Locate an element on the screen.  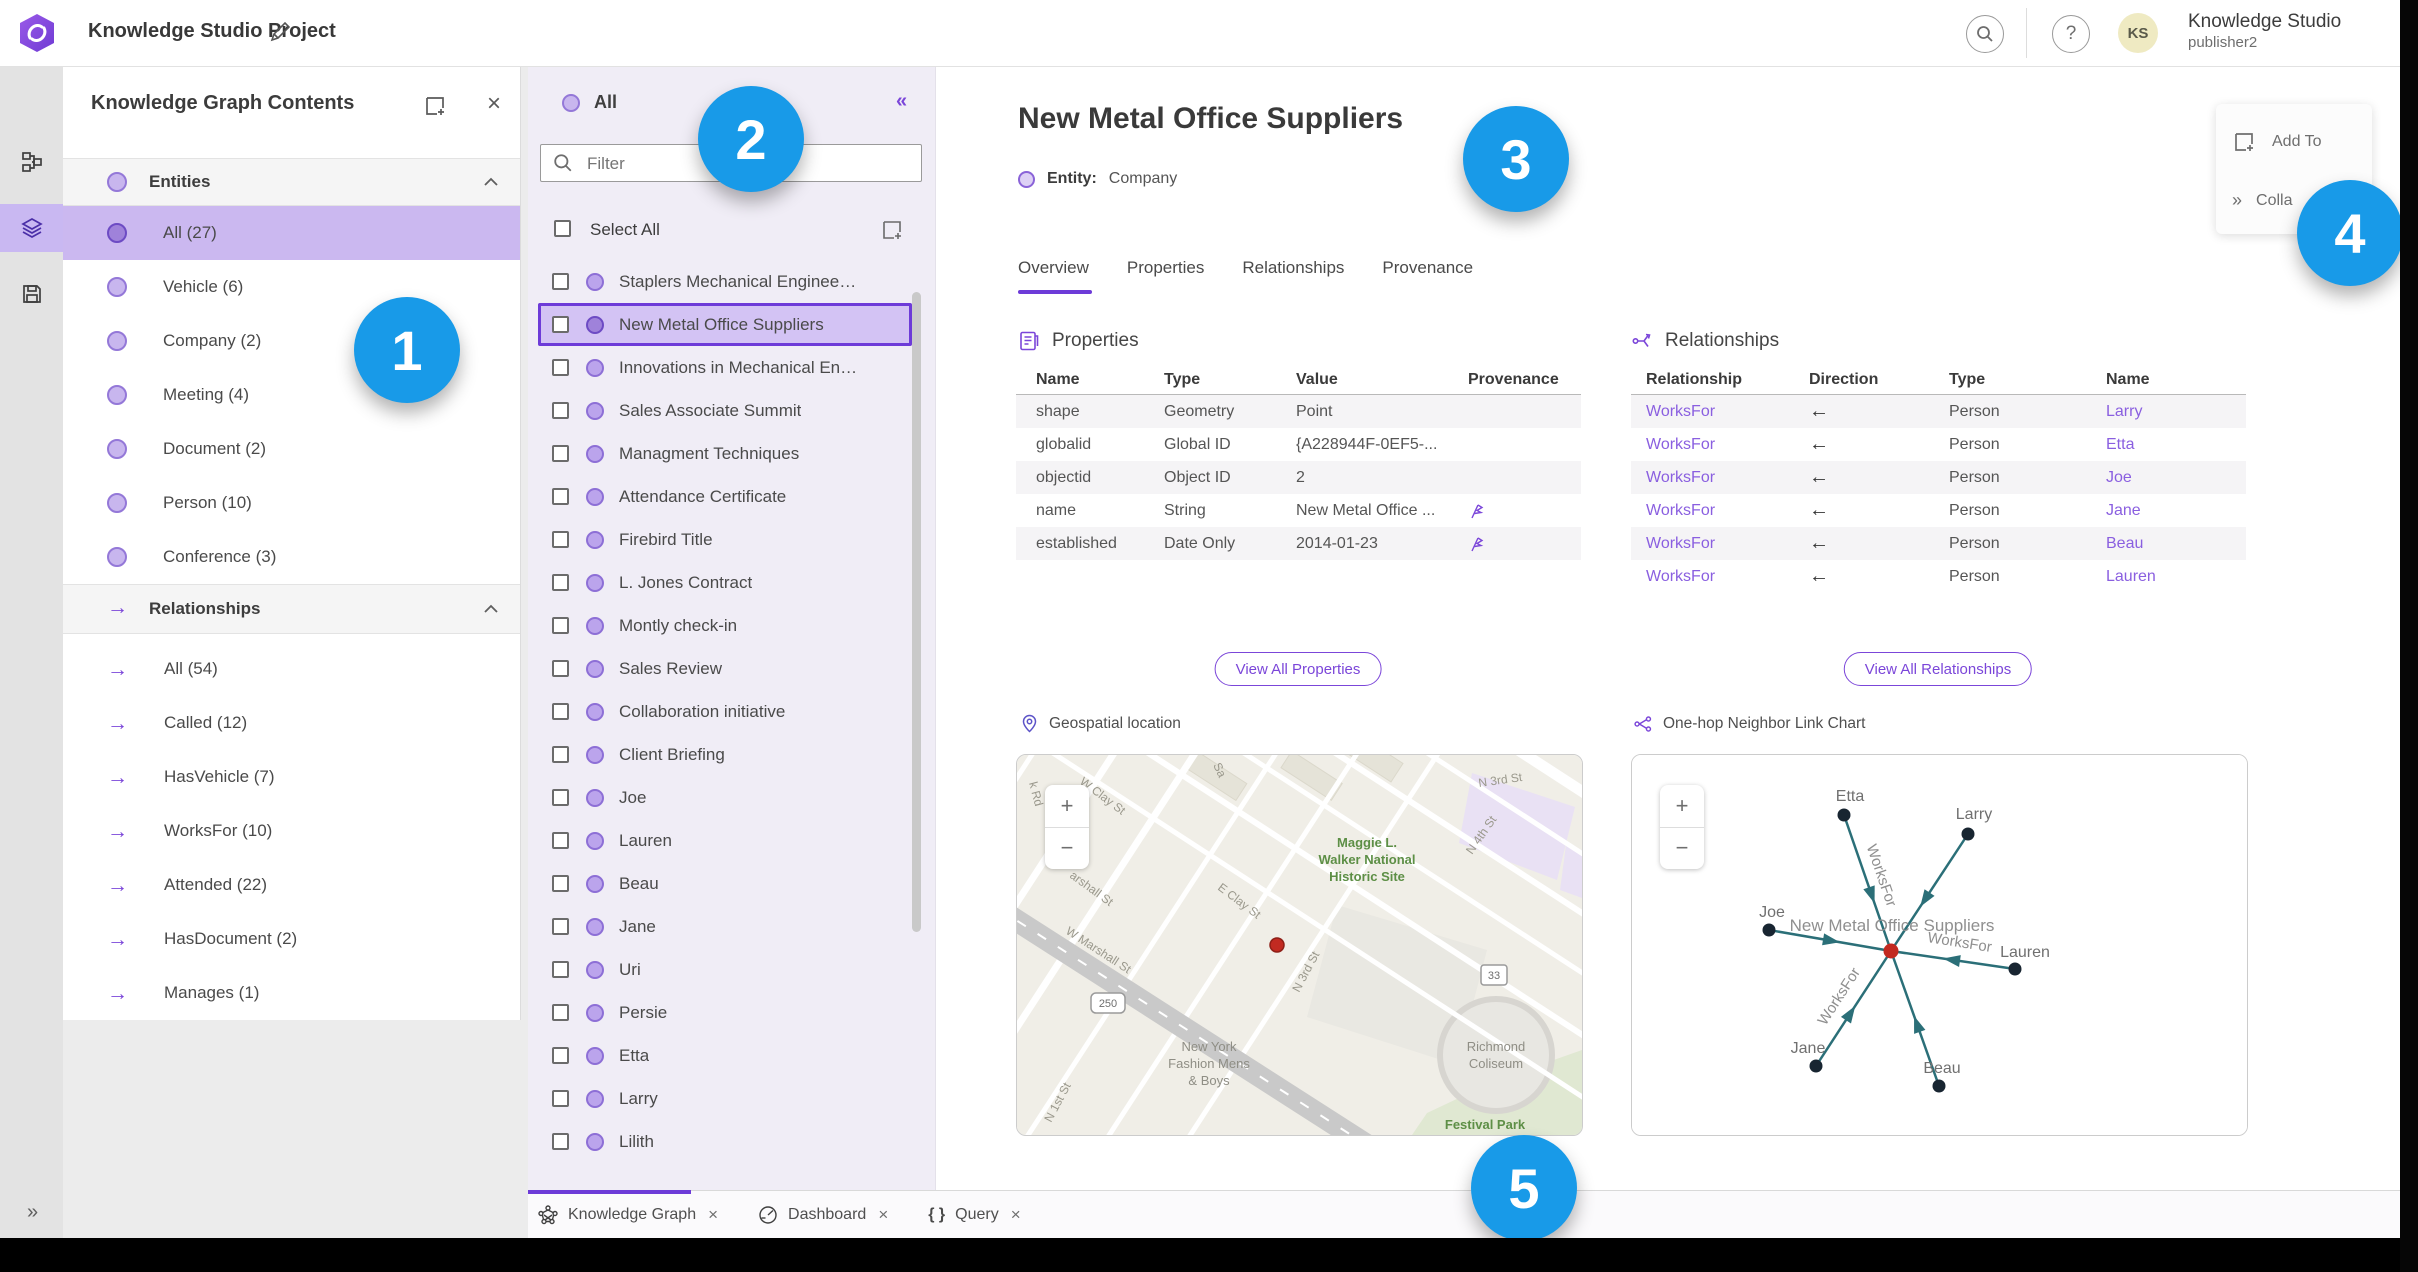
relationship-type-item: → Manages (1) is located at coordinates (291, 993).